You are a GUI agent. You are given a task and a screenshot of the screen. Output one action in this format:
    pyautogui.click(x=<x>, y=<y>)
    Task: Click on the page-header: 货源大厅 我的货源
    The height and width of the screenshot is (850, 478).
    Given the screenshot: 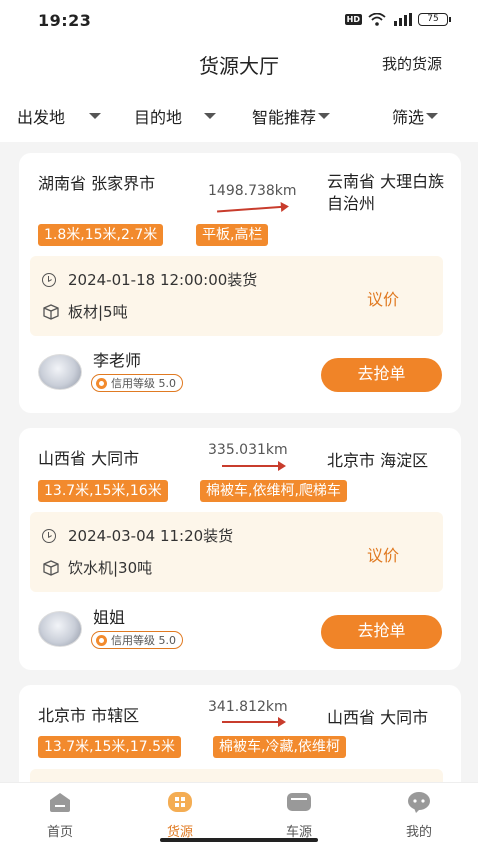 What is the action you would take?
    pyautogui.click(x=239, y=64)
    